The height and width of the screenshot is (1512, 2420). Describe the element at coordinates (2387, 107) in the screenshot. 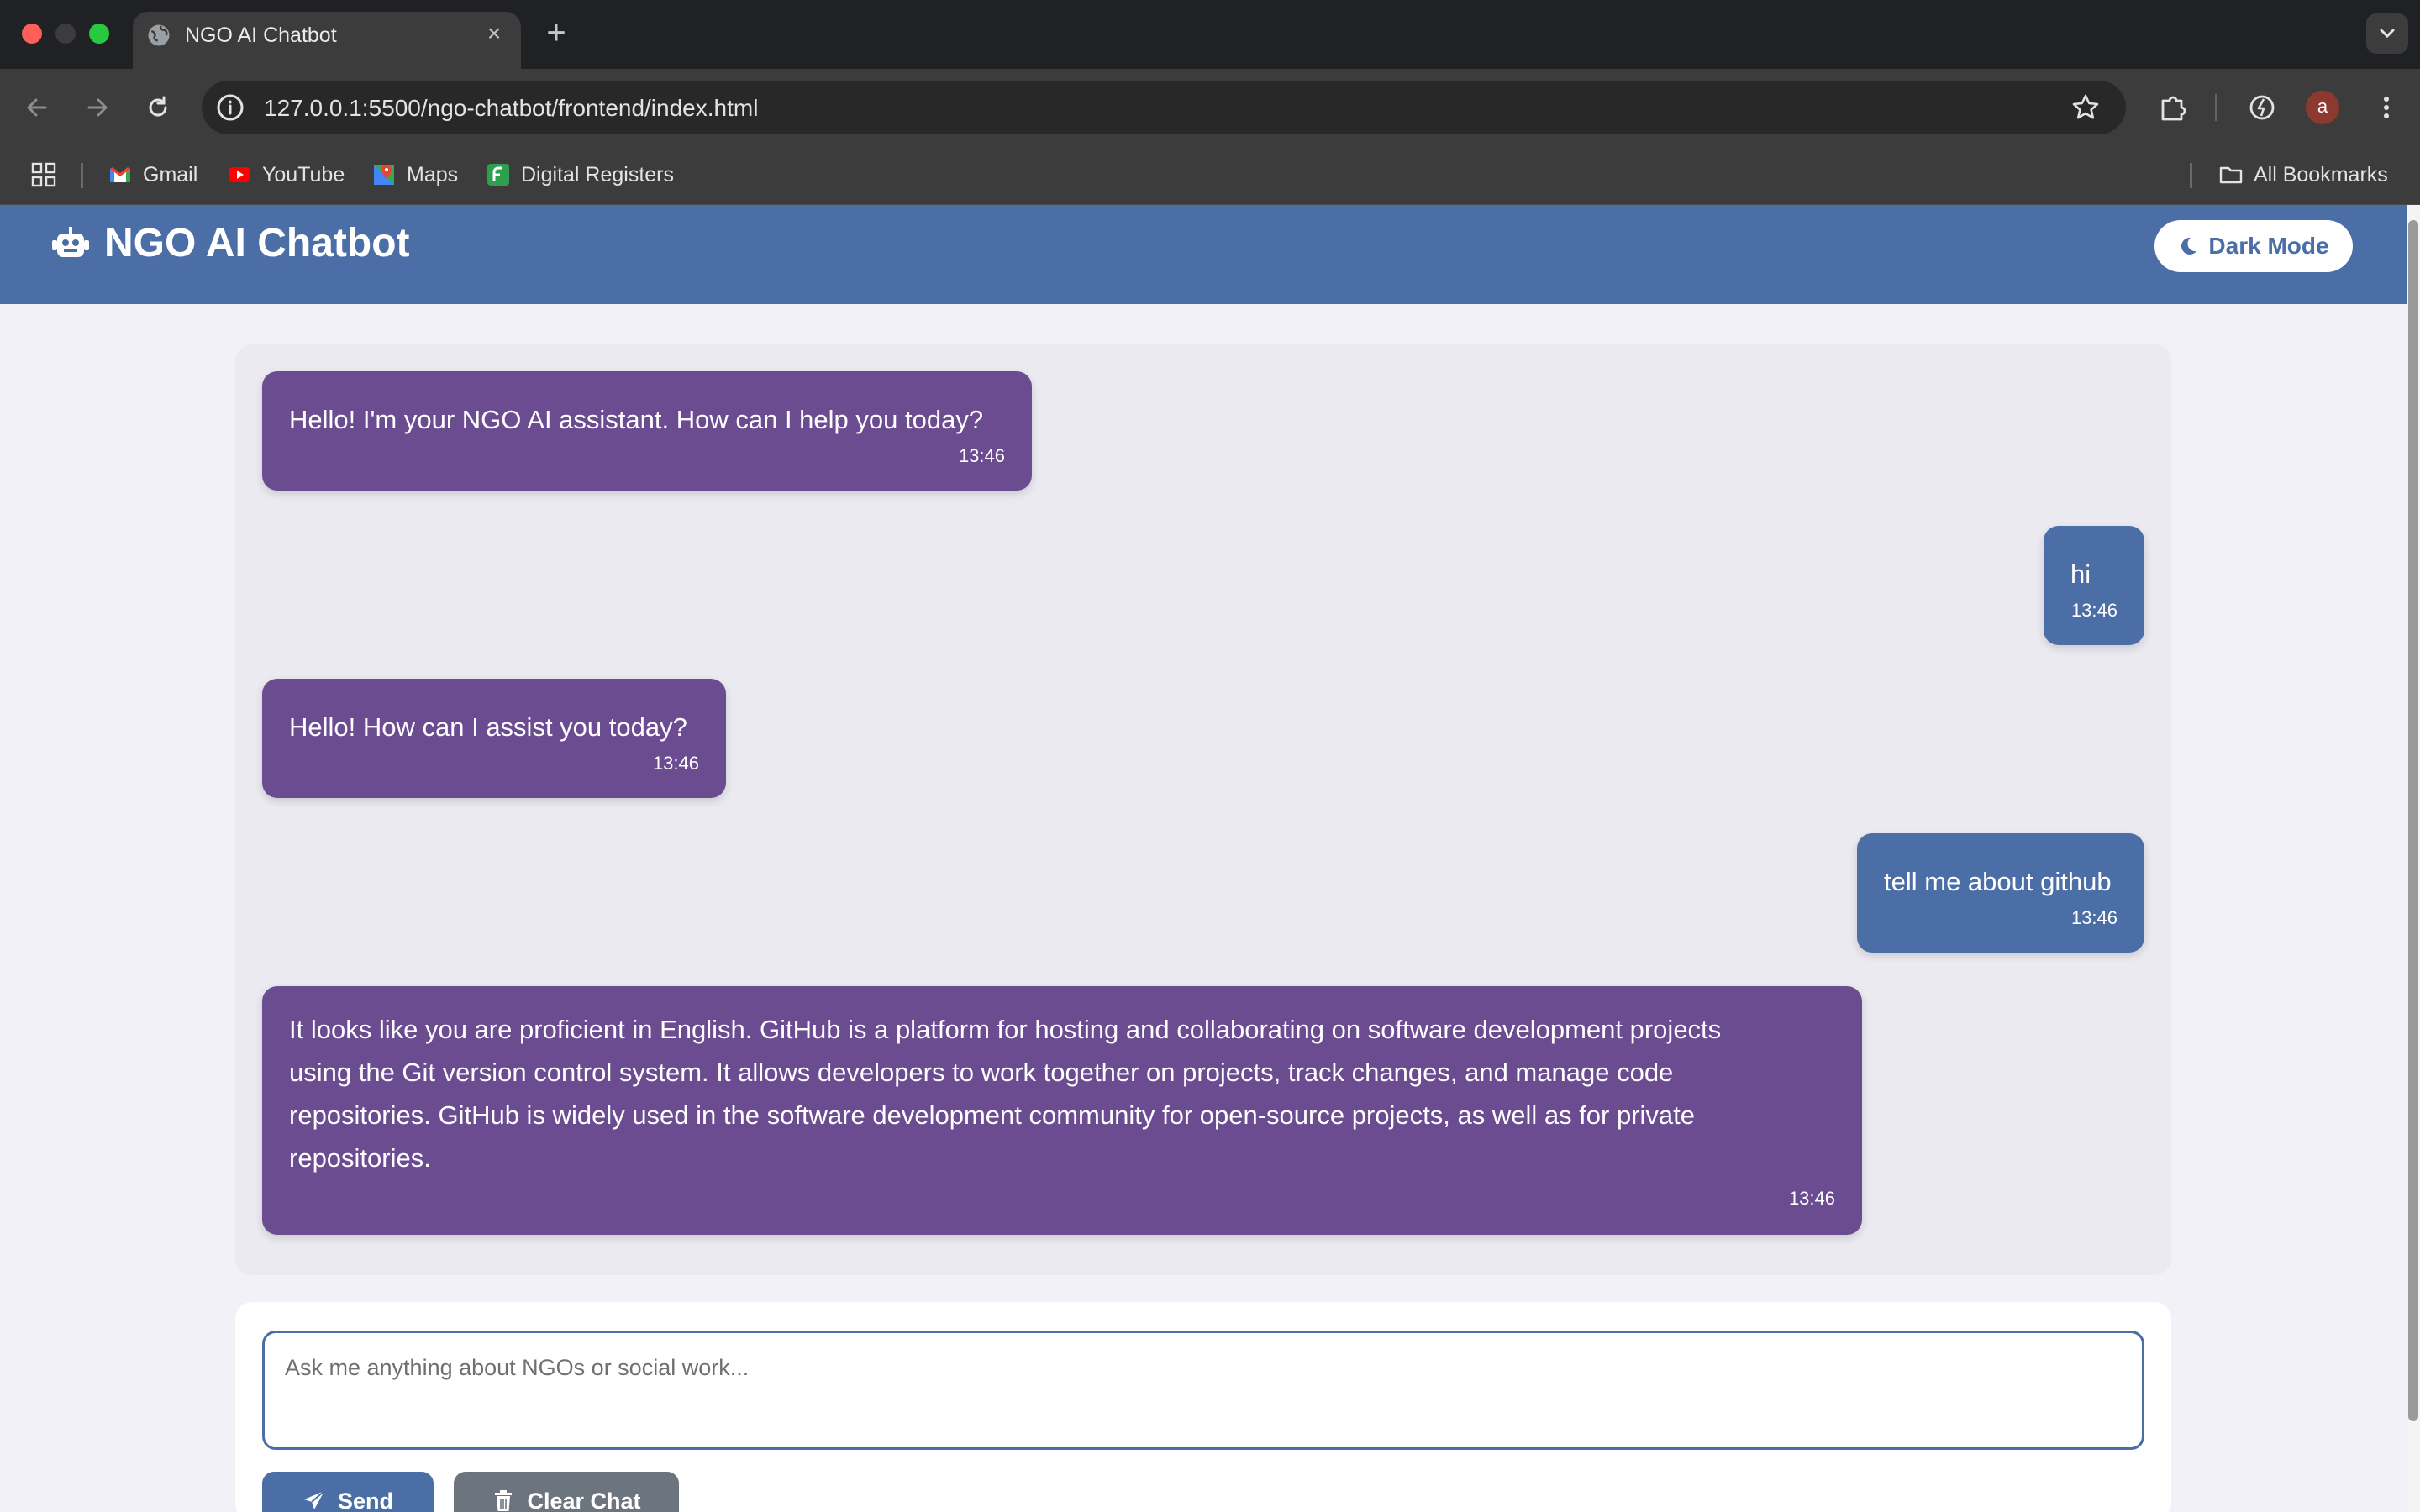

I see `more-menu-icon` at that location.